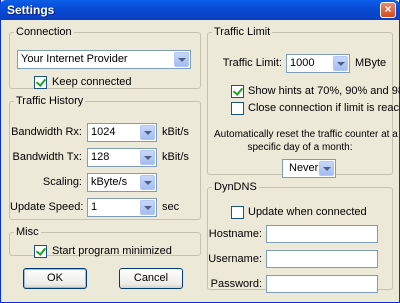 Image resolution: width=400 pixels, height=303 pixels. What do you see at coordinates (105, 242) in the screenshot?
I see `misc-group: Misc Start program minimized` at bounding box center [105, 242].